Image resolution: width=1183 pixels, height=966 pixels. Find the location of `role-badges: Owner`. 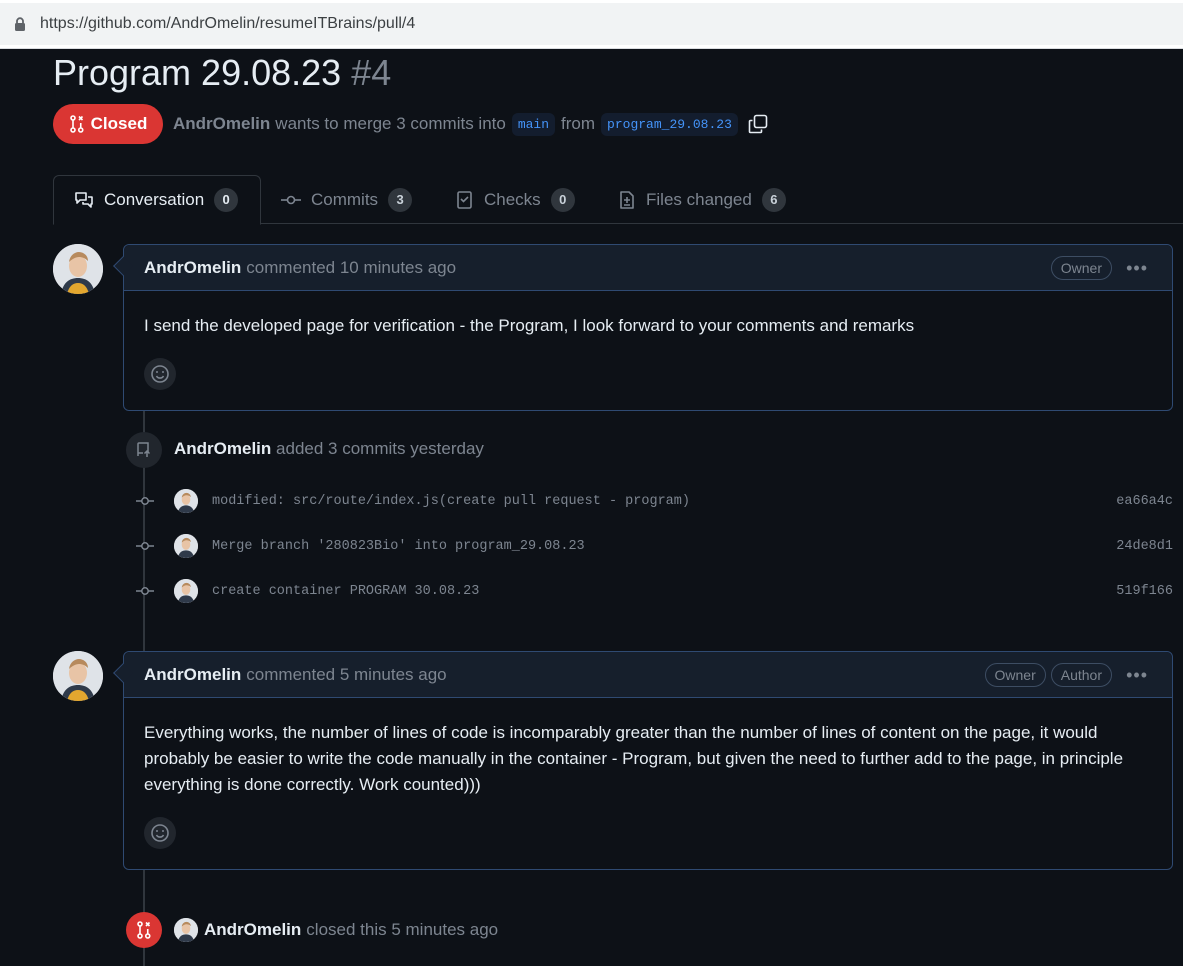

role-badges: Owner is located at coordinates (1081, 268).